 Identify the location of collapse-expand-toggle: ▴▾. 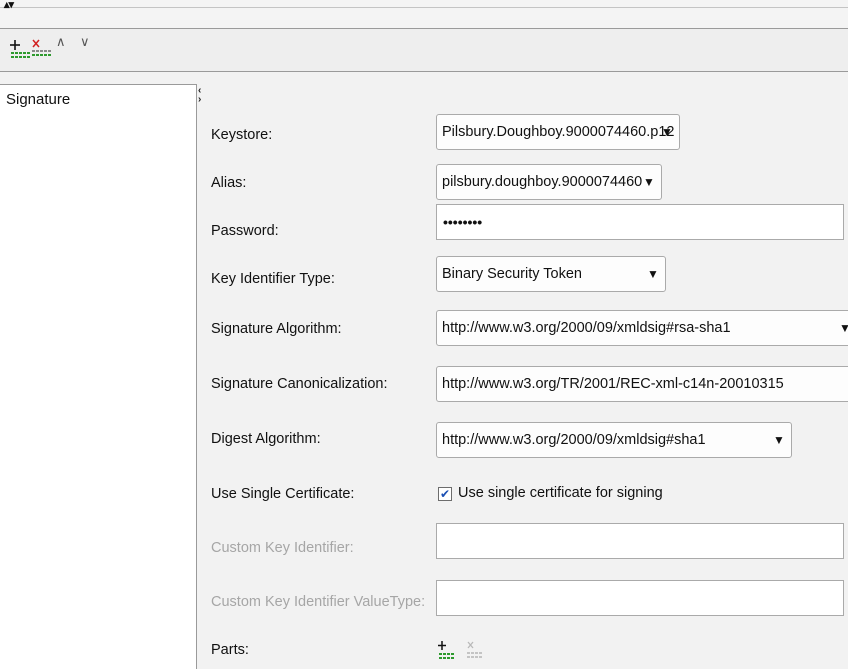
(9, 5).